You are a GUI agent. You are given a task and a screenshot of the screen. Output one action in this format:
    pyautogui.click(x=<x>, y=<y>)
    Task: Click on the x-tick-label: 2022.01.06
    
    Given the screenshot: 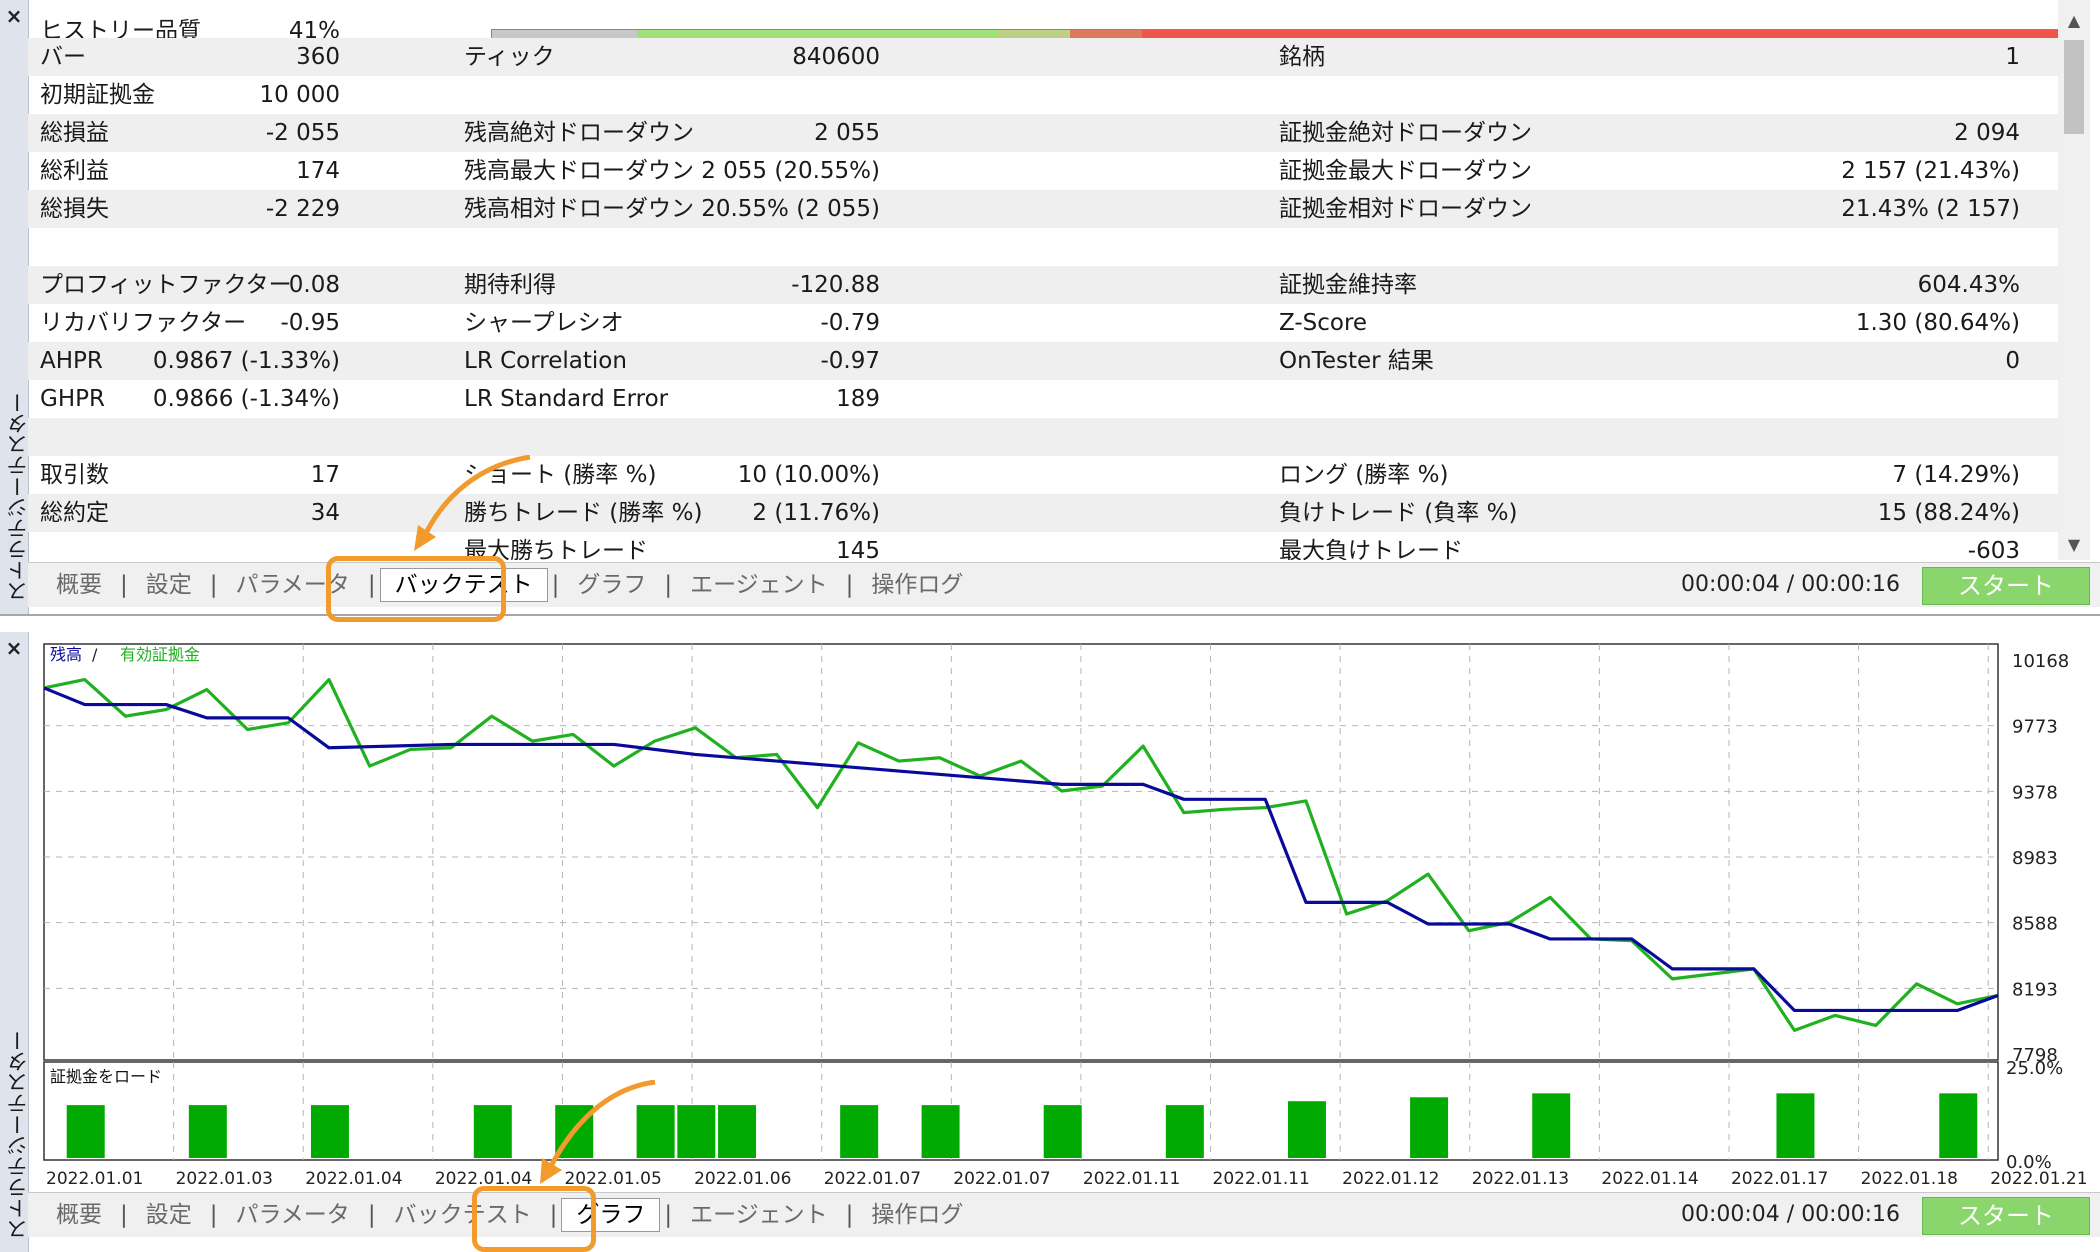 What is the action you would take?
    pyautogui.click(x=742, y=1179)
    